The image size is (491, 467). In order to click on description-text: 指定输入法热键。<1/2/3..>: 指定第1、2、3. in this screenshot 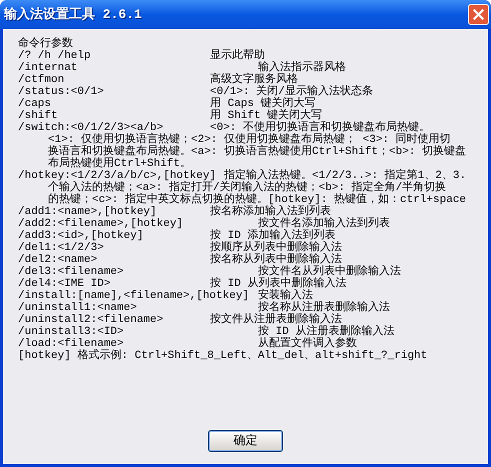, I will do `click(345, 176)`.